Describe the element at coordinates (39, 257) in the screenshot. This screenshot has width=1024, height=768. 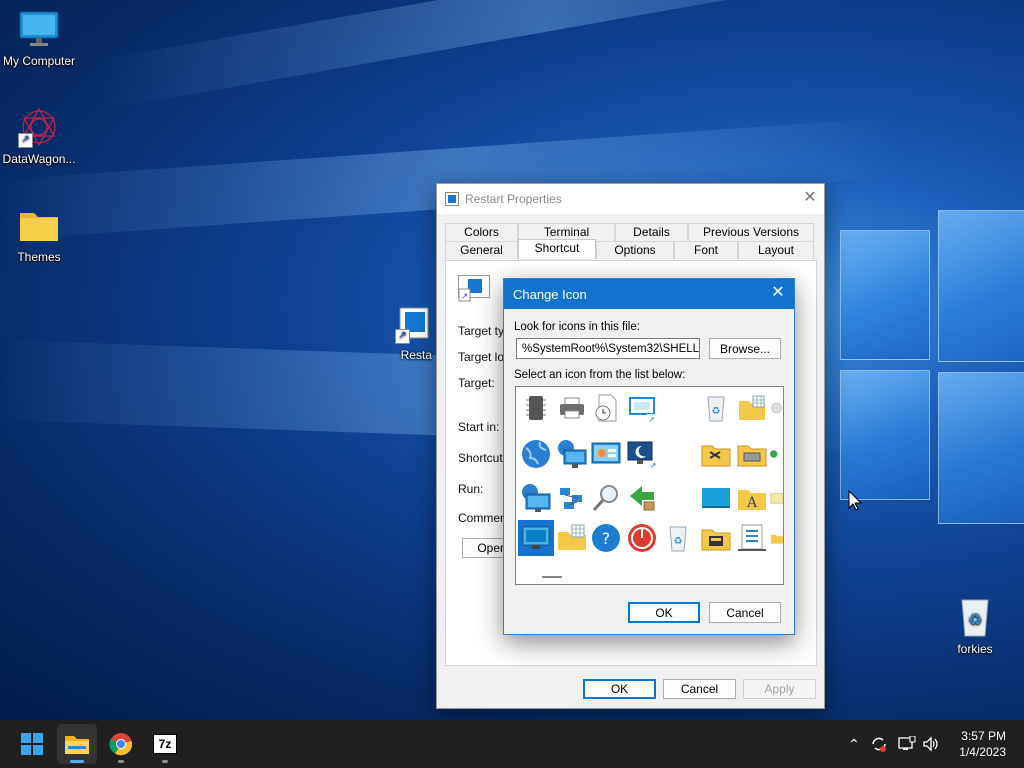
I see `desktop-icon-label: Themes` at that location.